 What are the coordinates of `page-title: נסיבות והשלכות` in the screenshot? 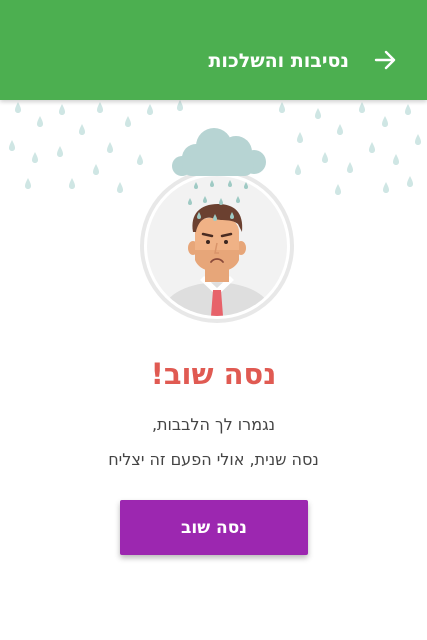 It's located at (278, 61).